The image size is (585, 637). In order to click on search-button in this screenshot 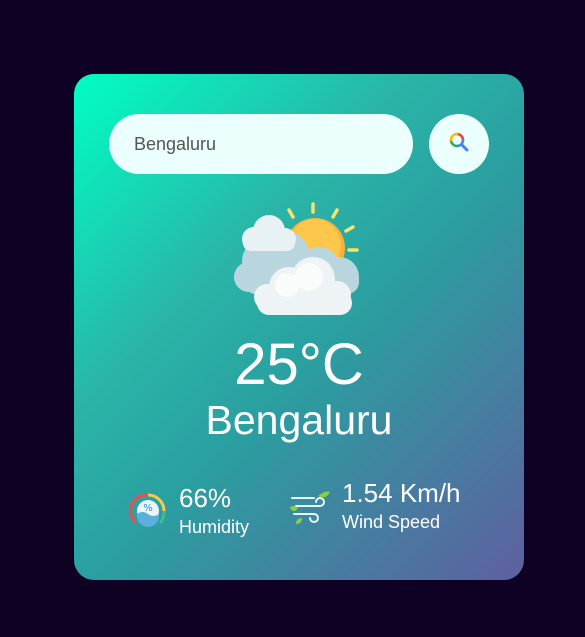, I will do `click(459, 144)`.